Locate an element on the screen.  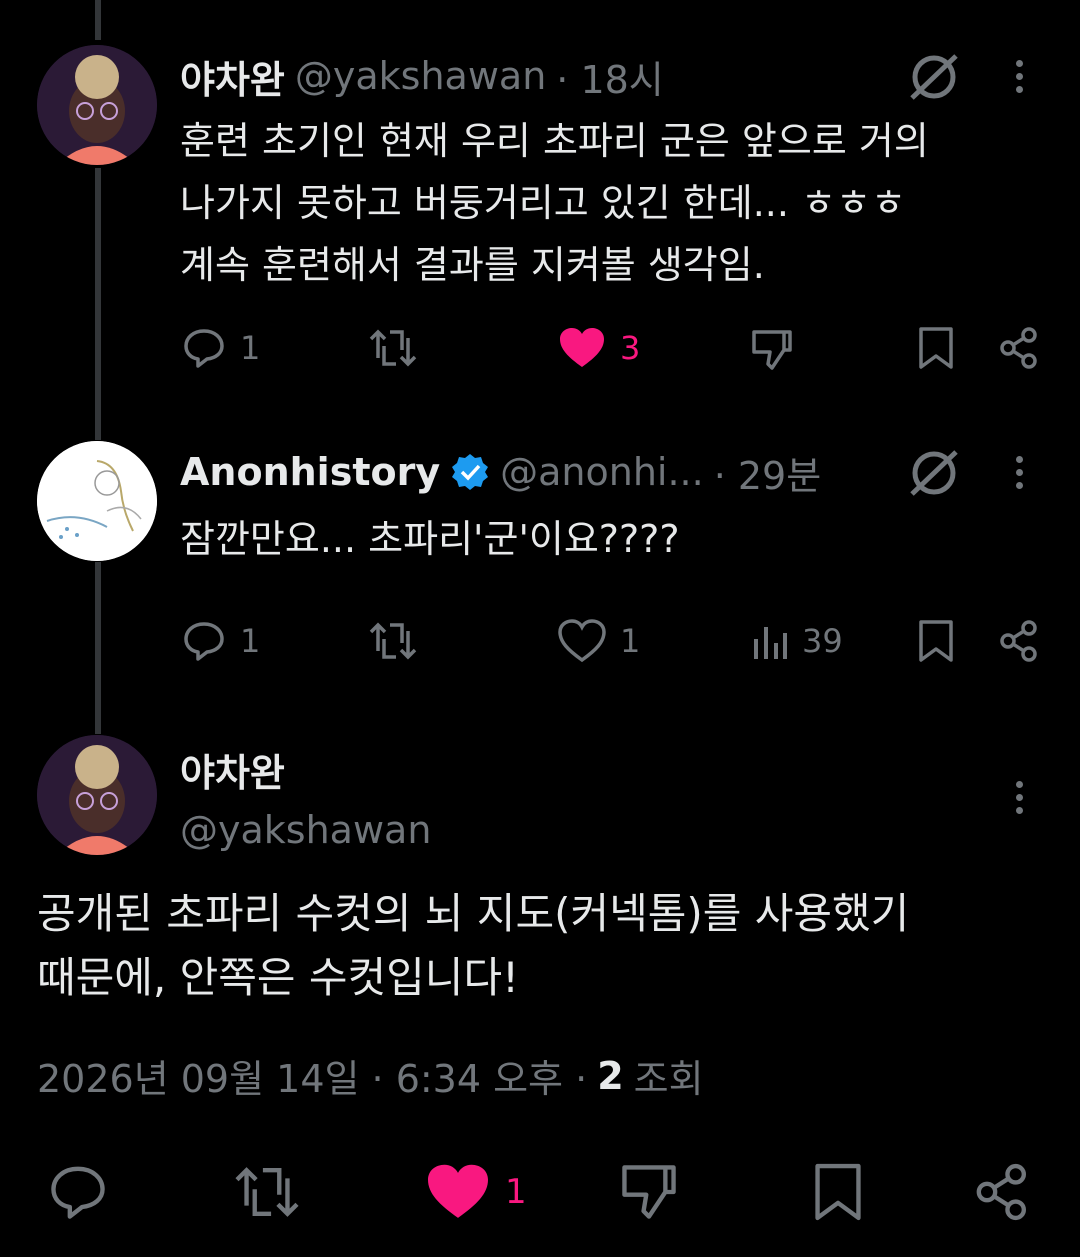
tweet-text-line: 공개된 초파리 수컷의 뇌 지도(커넥톰)를 사용했기 is located at coordinates (473, 913).